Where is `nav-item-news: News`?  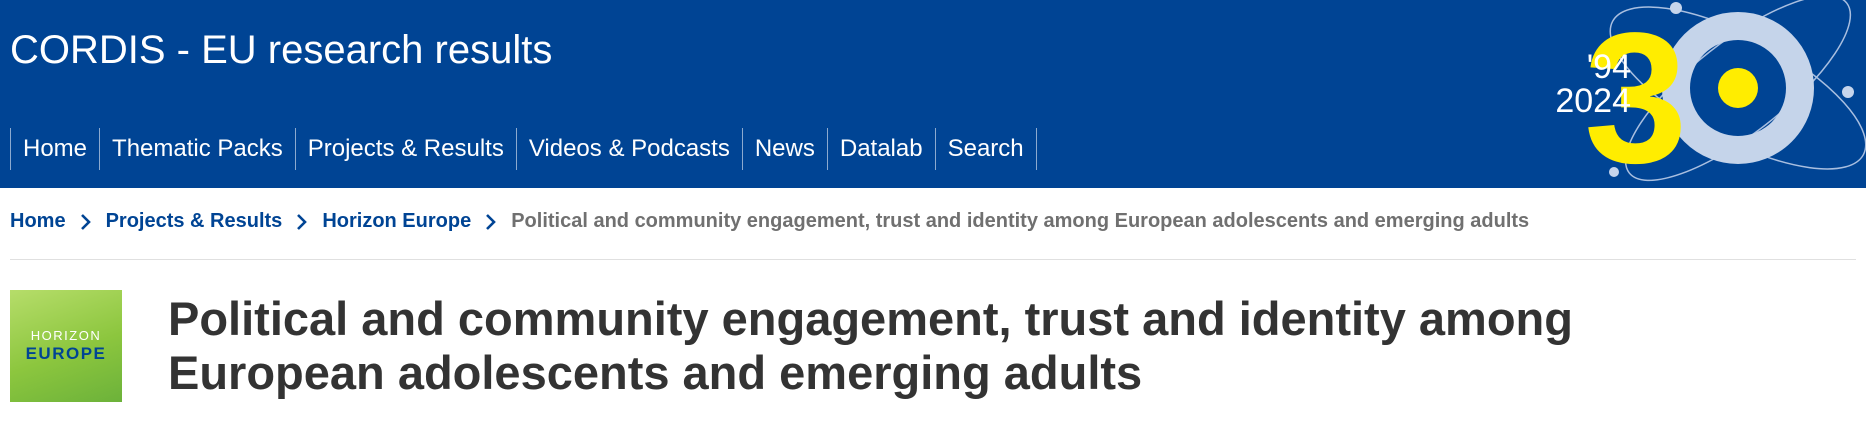 nav-item-news: News is located at coordinates (784, 149).